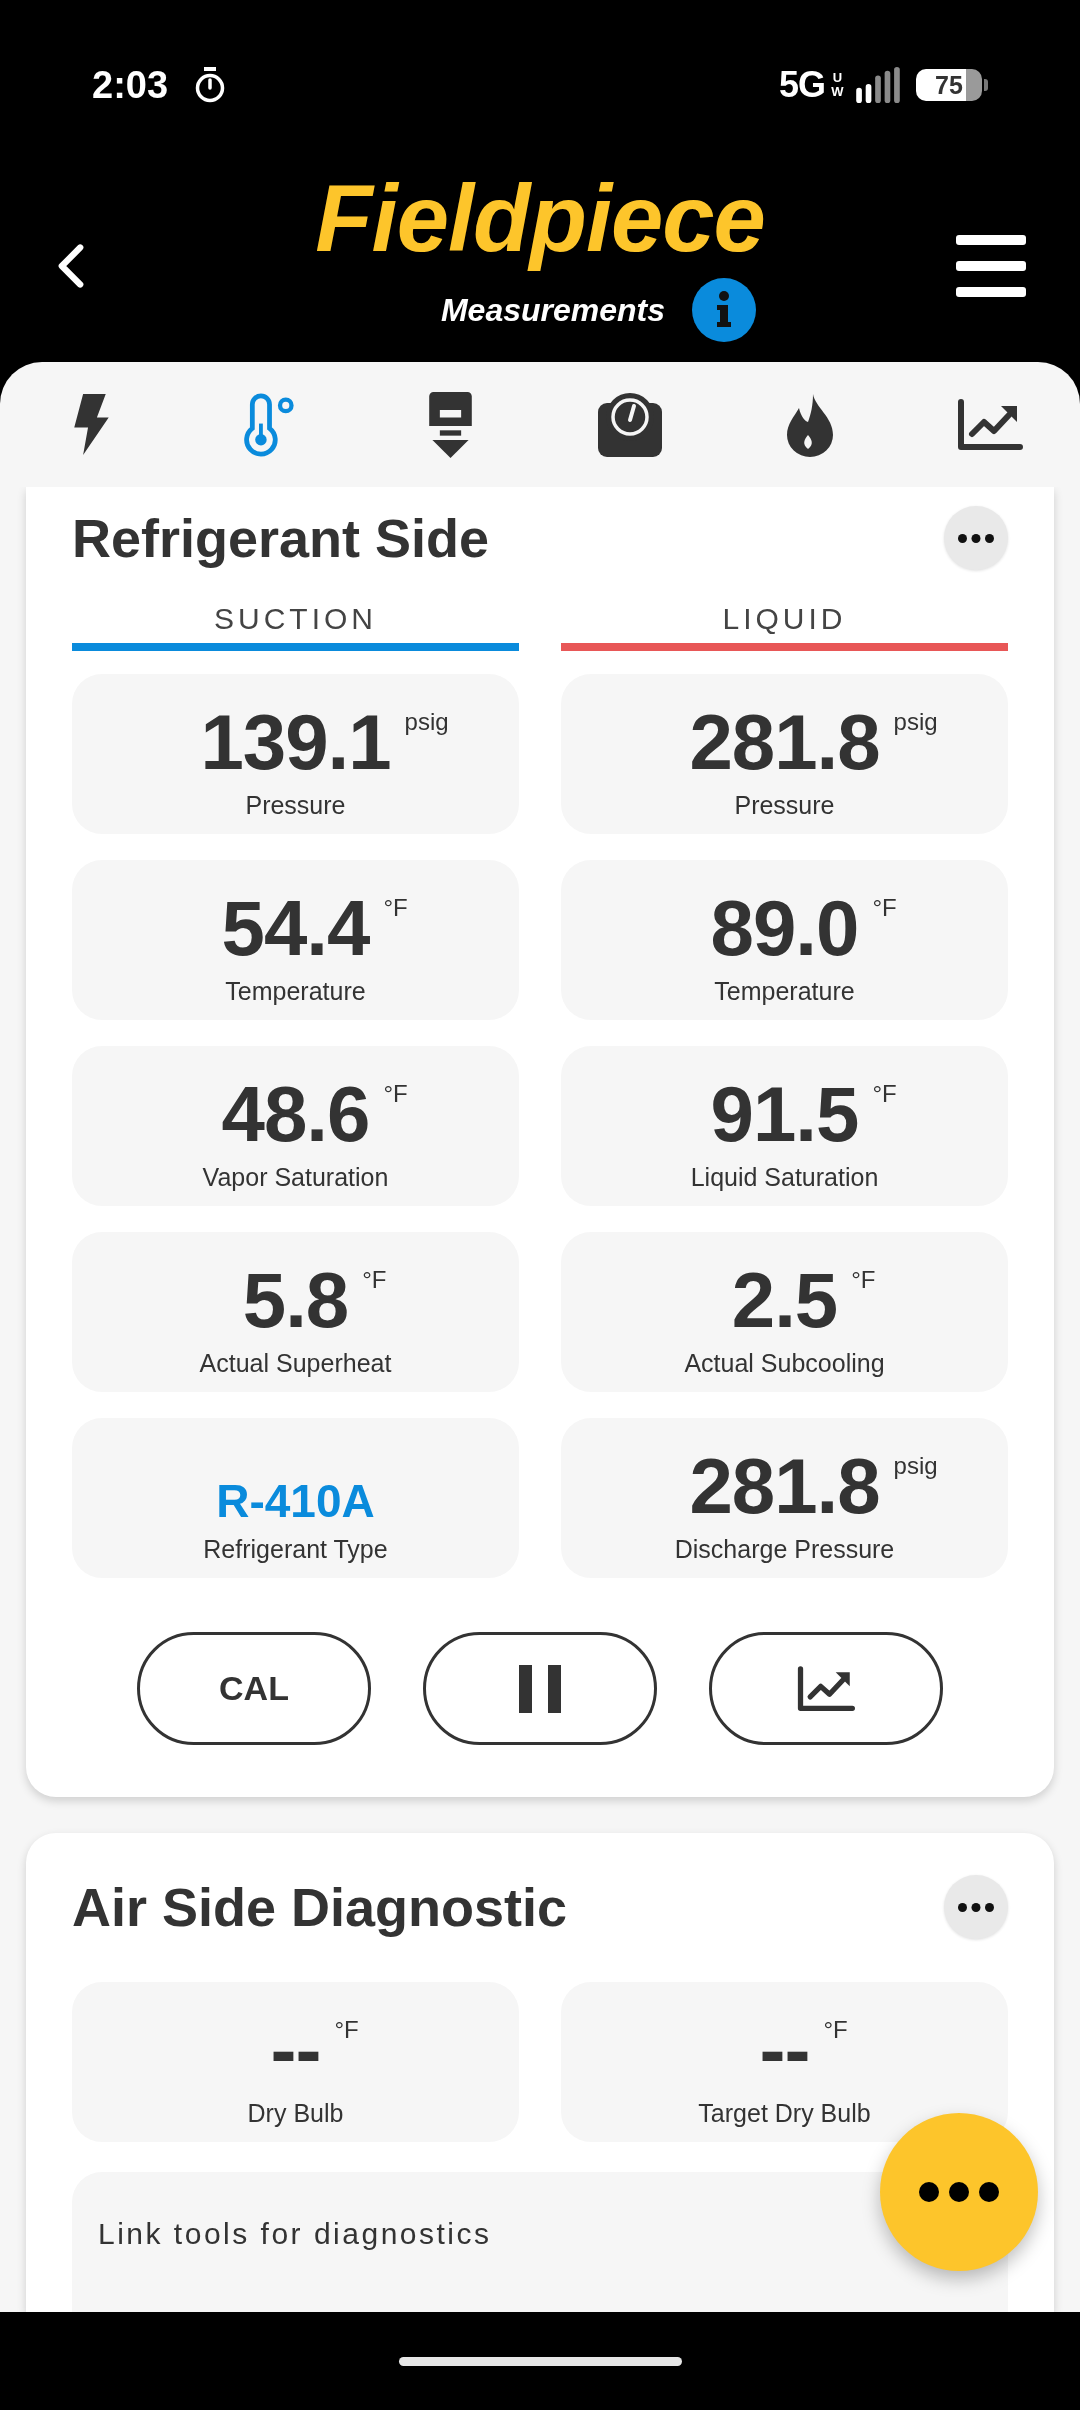 This screenshot has width=1080, height=2410. What do you see at coordinates (784, 1549) in the screenshot?
I see `reading-label: Discharge Pressure` at bounding box center [784, 1549].